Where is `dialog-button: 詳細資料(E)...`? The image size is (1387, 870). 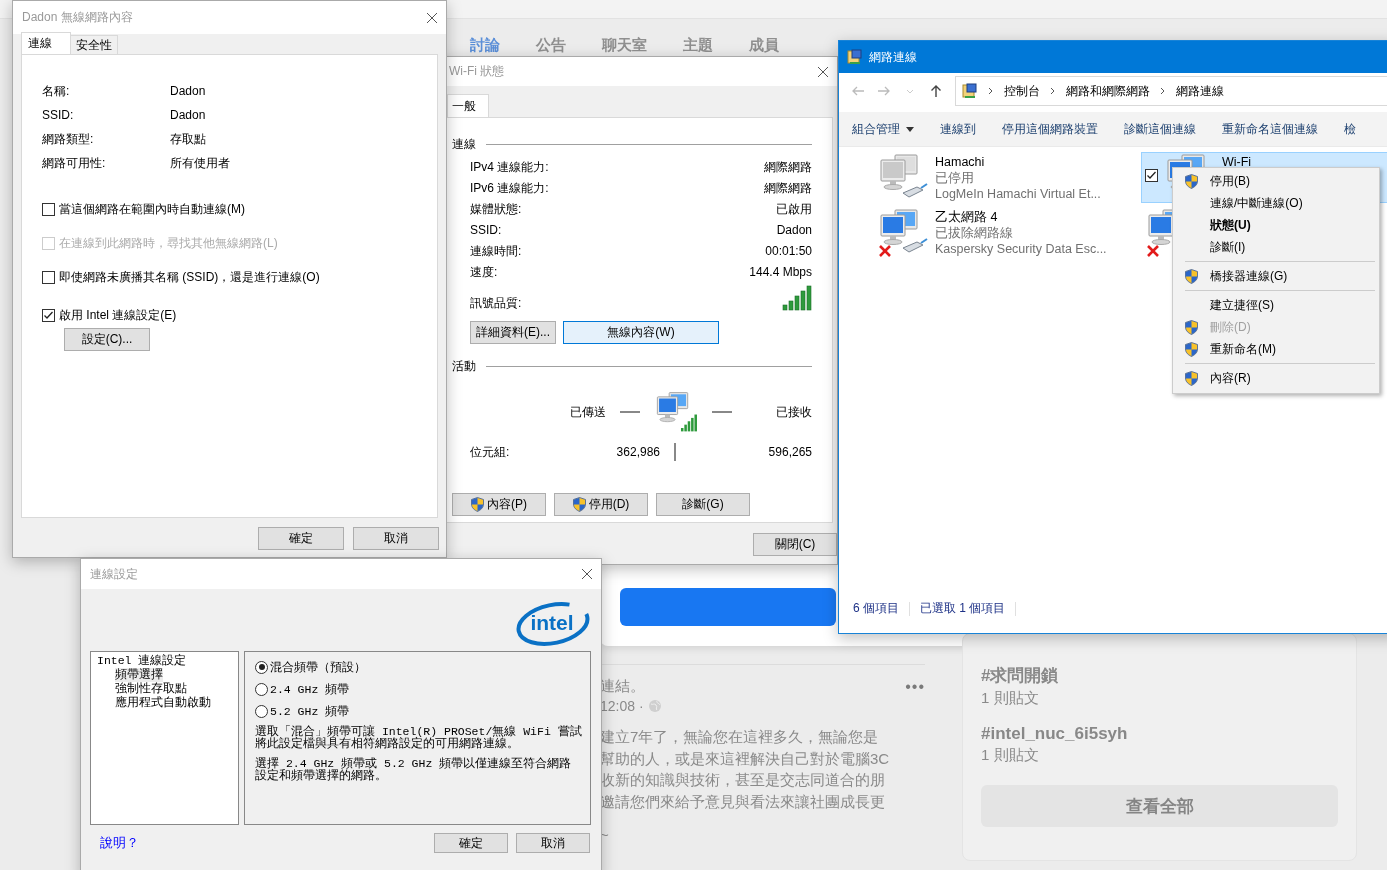
dialog-button: 詳細資料(E)... is located at coordinates (513, 332).